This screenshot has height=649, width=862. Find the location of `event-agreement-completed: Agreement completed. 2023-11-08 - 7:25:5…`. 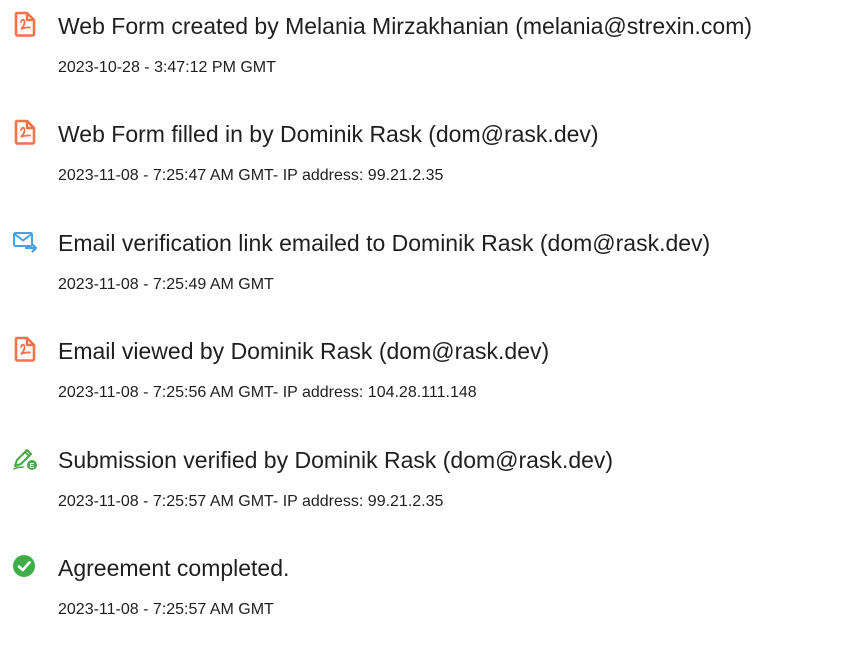

event-agreement-completed: Agreement completed. 2023-11-08 - 7:25:5… is located at coordinates (431, 582).